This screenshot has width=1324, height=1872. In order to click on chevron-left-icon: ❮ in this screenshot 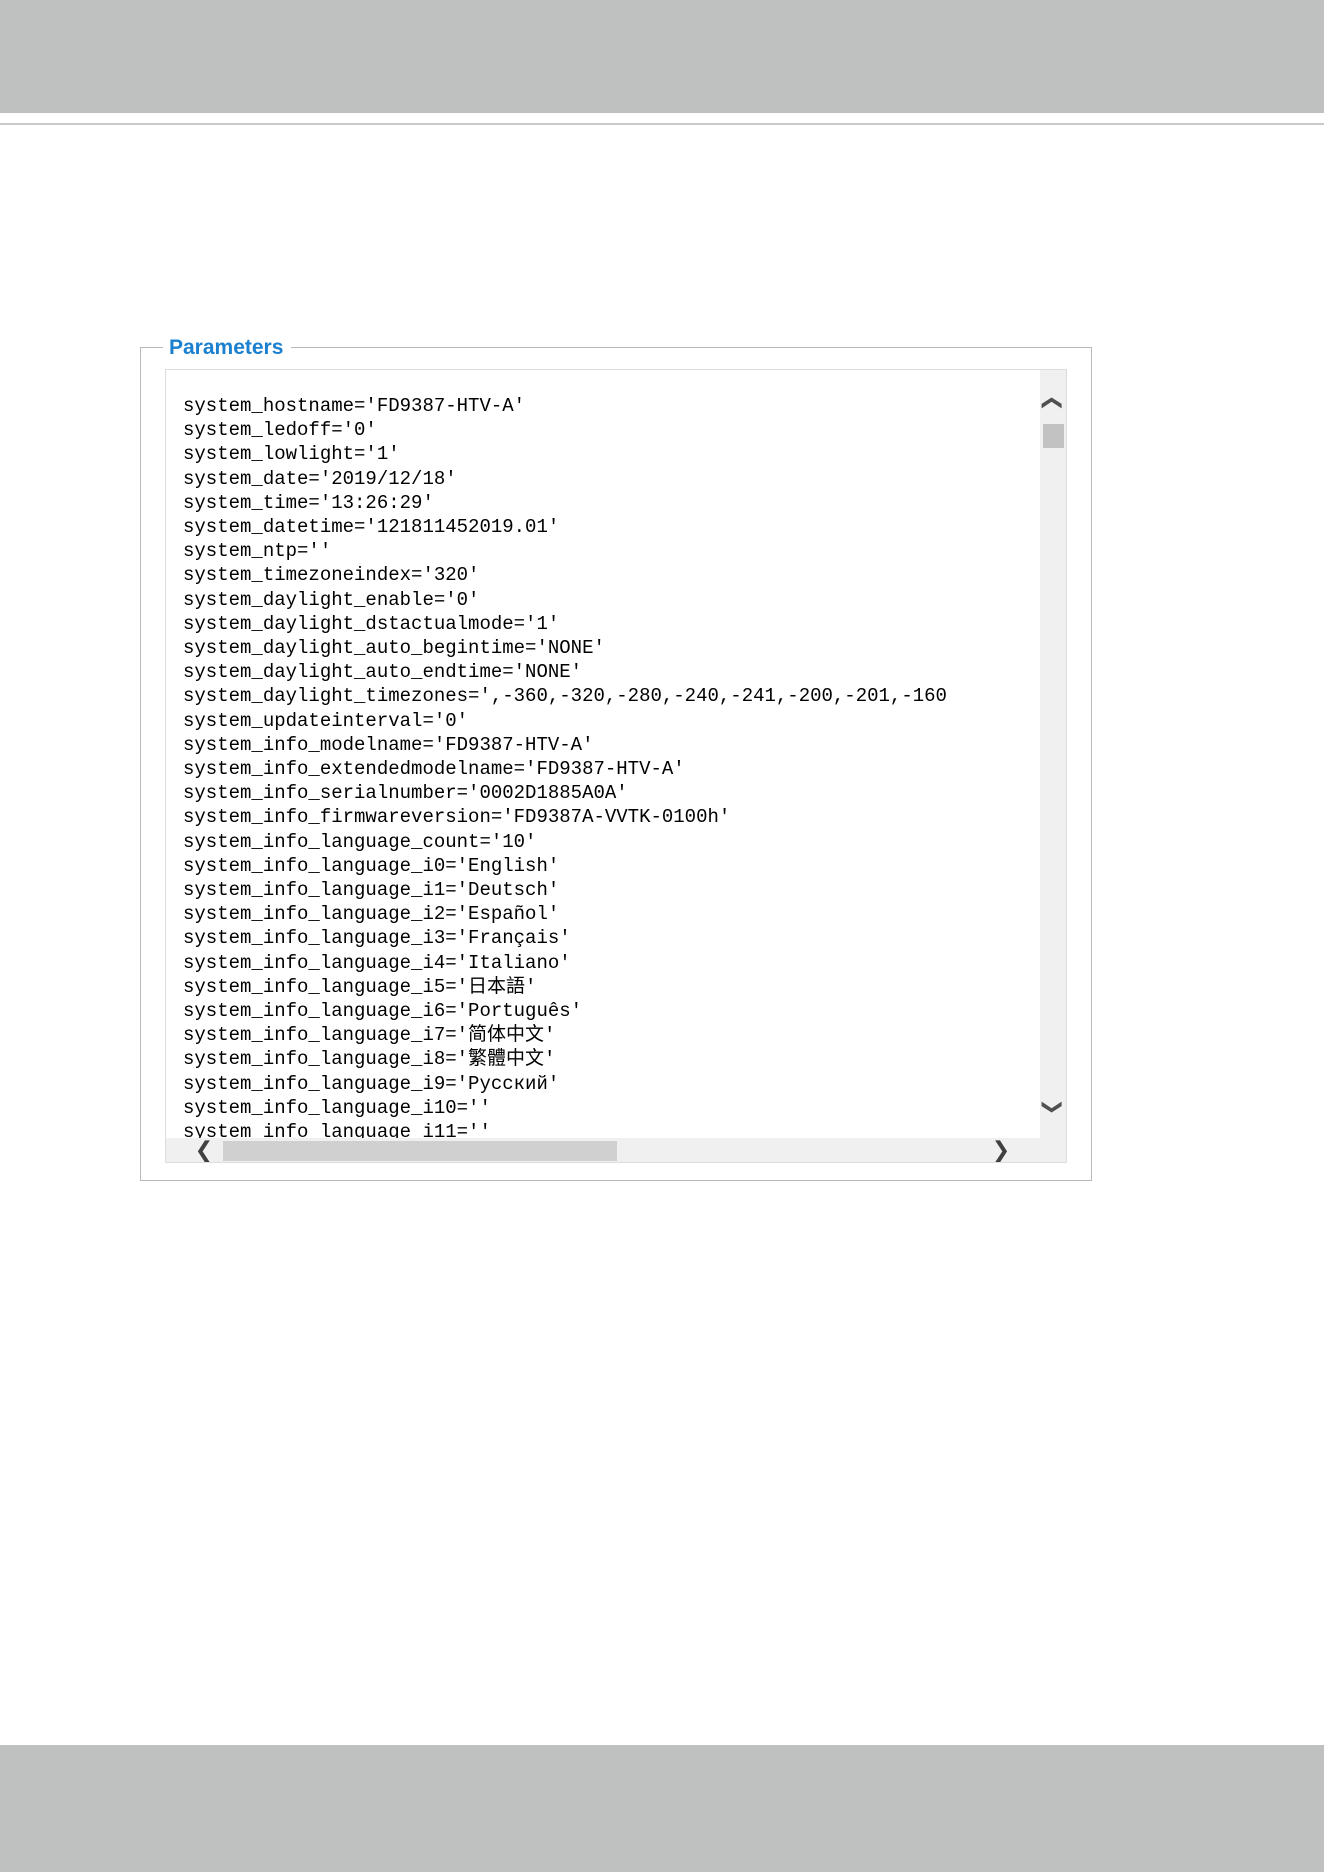, I will do `click(204, 1150)`.